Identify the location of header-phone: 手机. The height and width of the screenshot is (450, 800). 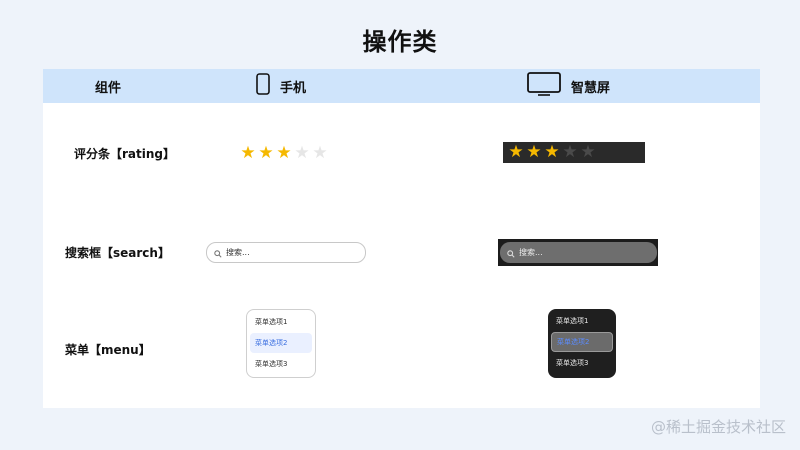
(281, 86).